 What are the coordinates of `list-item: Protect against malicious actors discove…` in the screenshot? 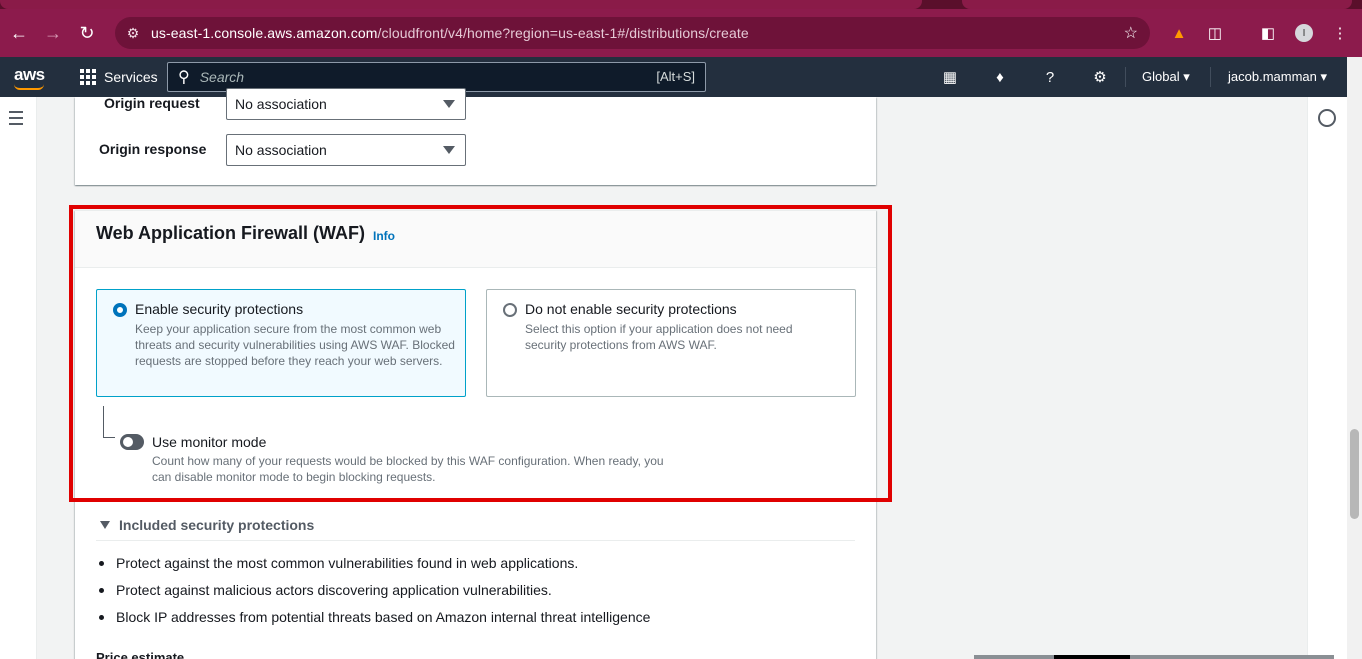 It's located at (373, 595).